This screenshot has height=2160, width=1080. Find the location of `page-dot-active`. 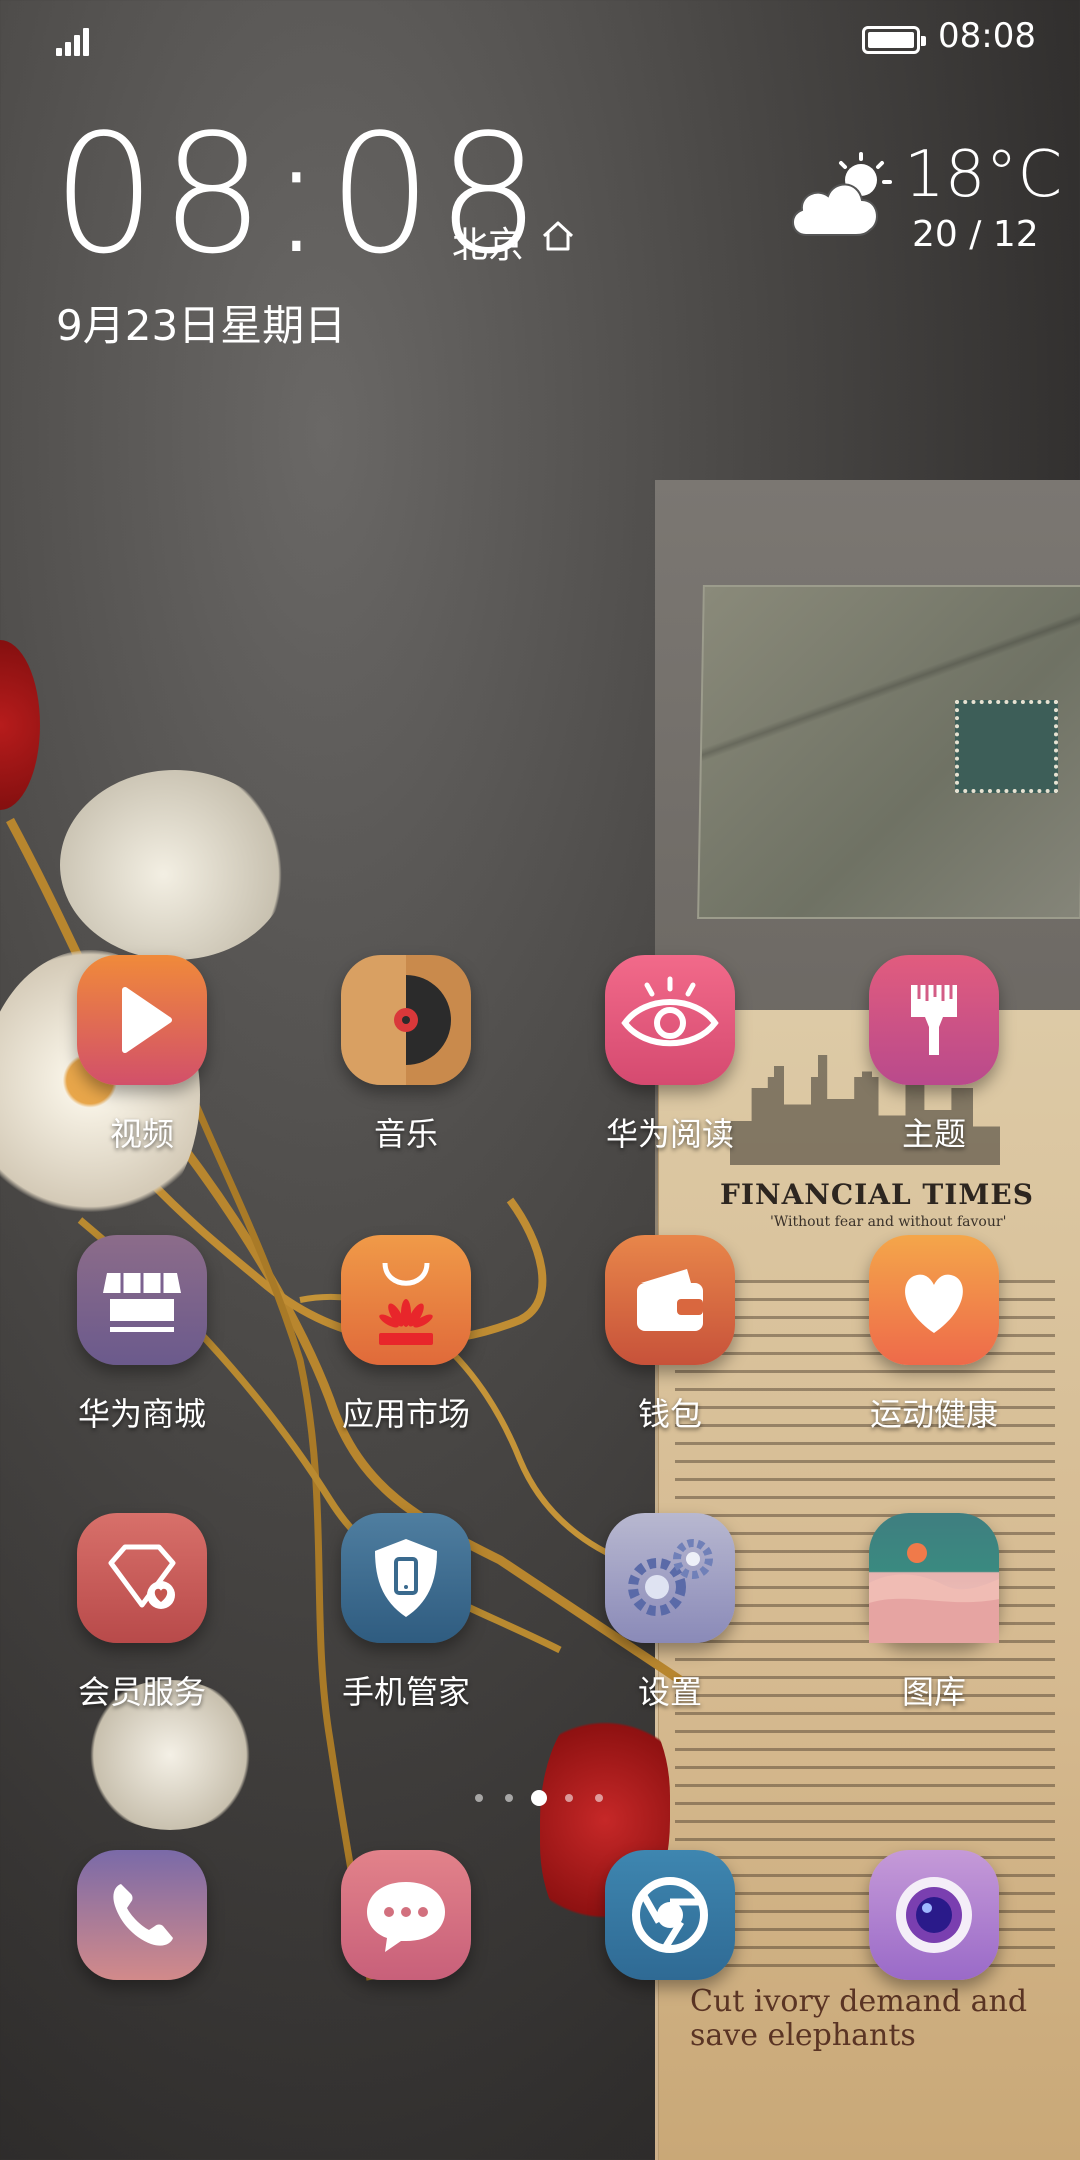

page-dot-active is located at coordinates (539, 1798).